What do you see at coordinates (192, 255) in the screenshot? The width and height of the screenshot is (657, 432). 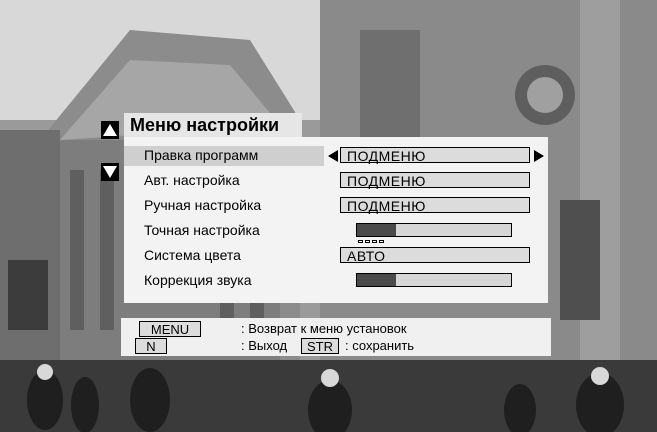 I see `menu-item-label: Система цвета` at bounding box center [192, 255].